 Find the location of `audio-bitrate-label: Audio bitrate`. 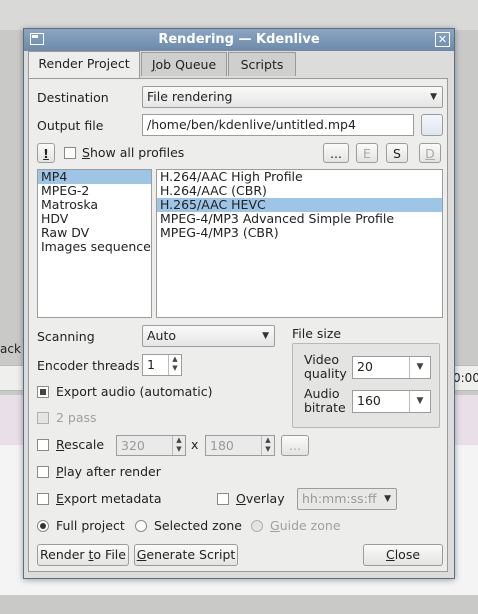

audio-bitrate-label: Audio bitrate is located at coordinates (325, 400).